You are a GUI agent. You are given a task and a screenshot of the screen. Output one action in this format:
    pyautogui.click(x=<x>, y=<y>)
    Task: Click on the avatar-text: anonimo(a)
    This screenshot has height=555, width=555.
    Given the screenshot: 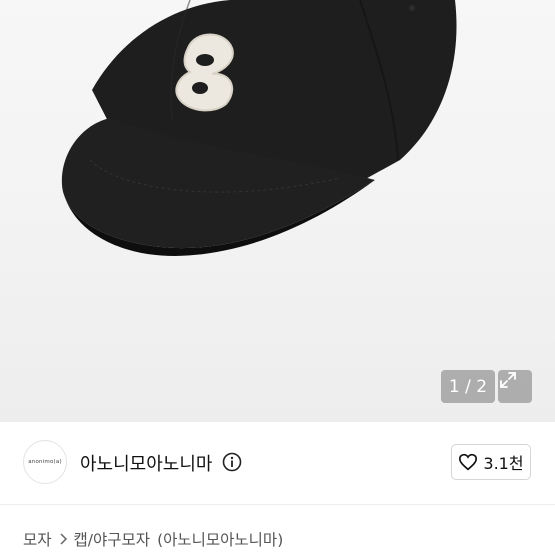 What is the action you would take?
    pyautogui.click(x=45, y=462)
    